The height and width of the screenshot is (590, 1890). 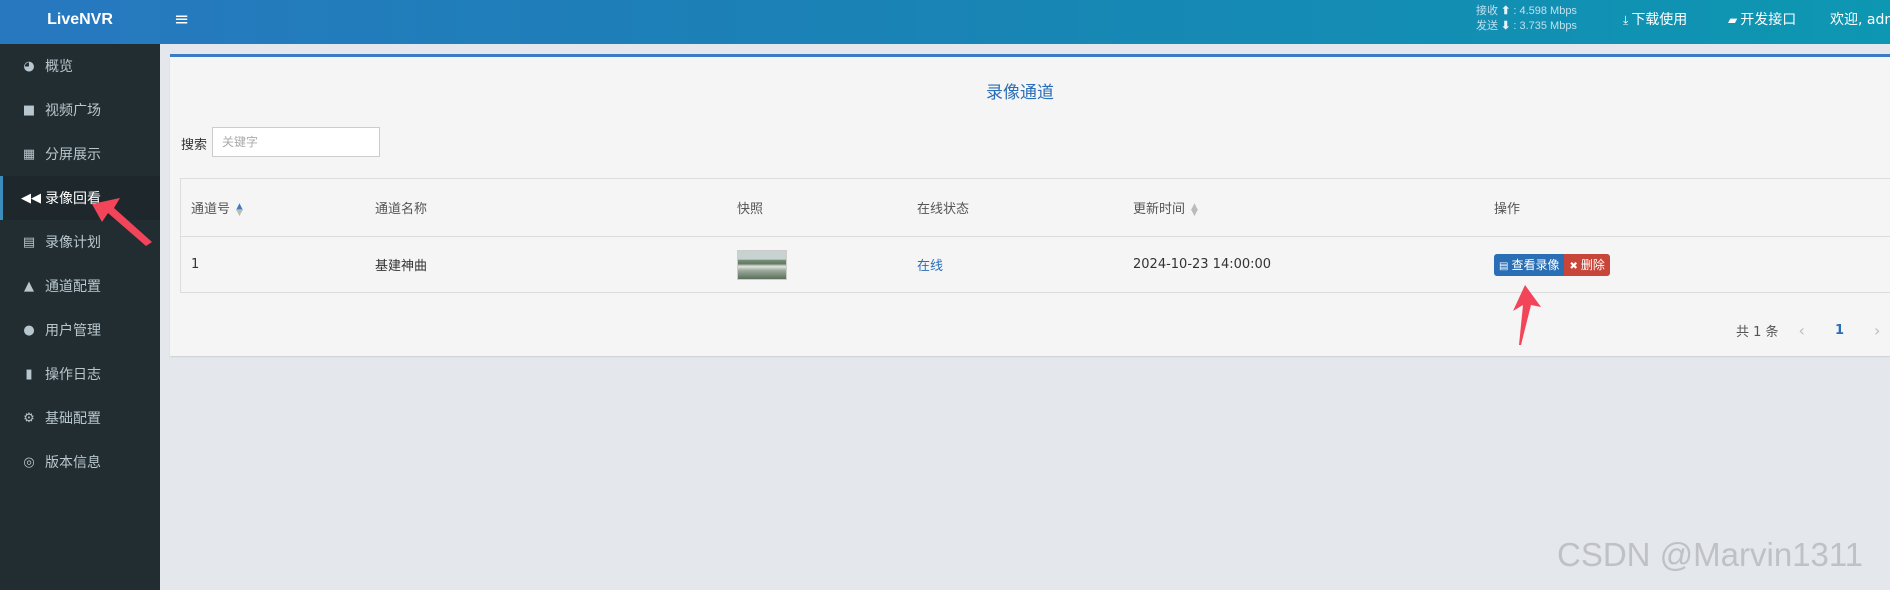 What do you see at coordinates (1548, 26) in the screenshot?
I see `send-value: 3.735 Mbps` at bounding box center [1548, 26].